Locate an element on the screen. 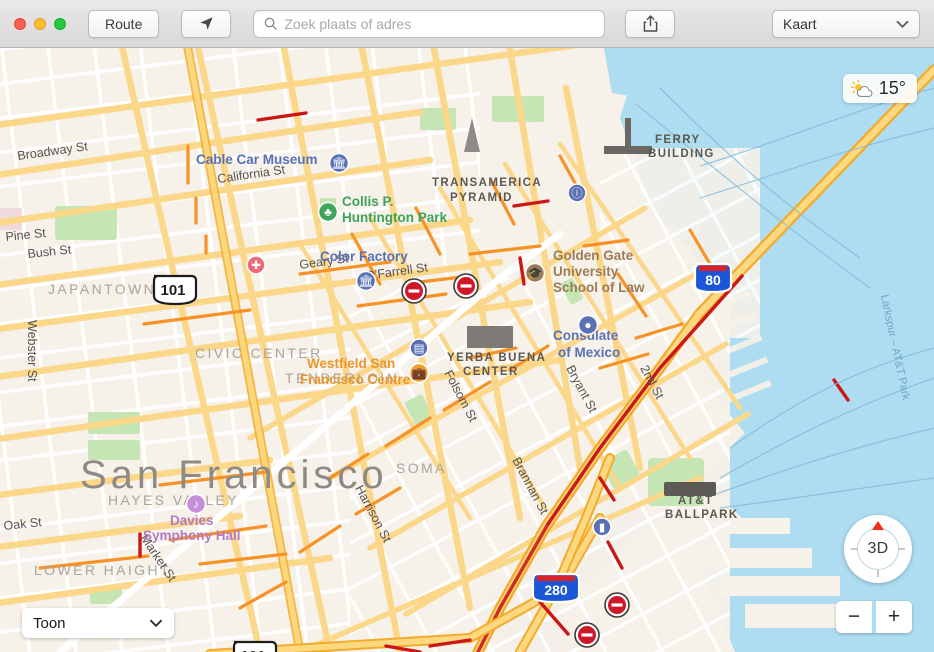 The image size is (934, 652). zoom-button is located at coordinates (60, 23).